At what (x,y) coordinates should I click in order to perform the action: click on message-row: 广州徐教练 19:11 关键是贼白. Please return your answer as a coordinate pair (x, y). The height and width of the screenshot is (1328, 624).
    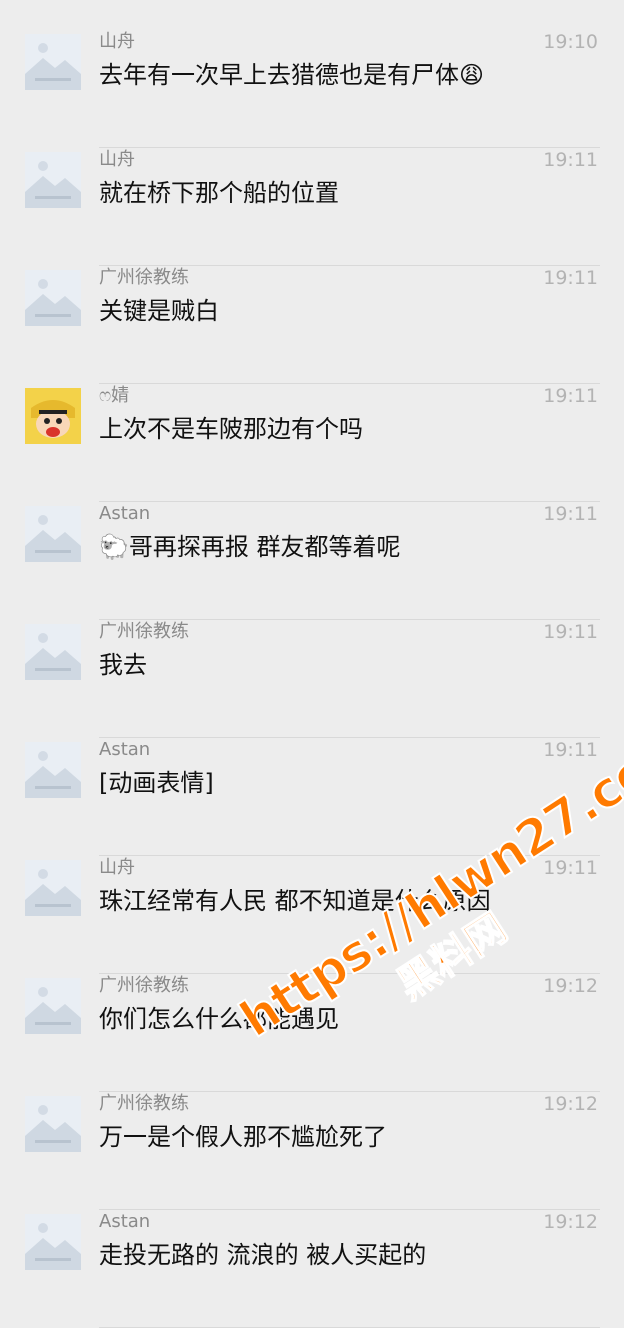
    Looking at the image, I should click on (312, 325).